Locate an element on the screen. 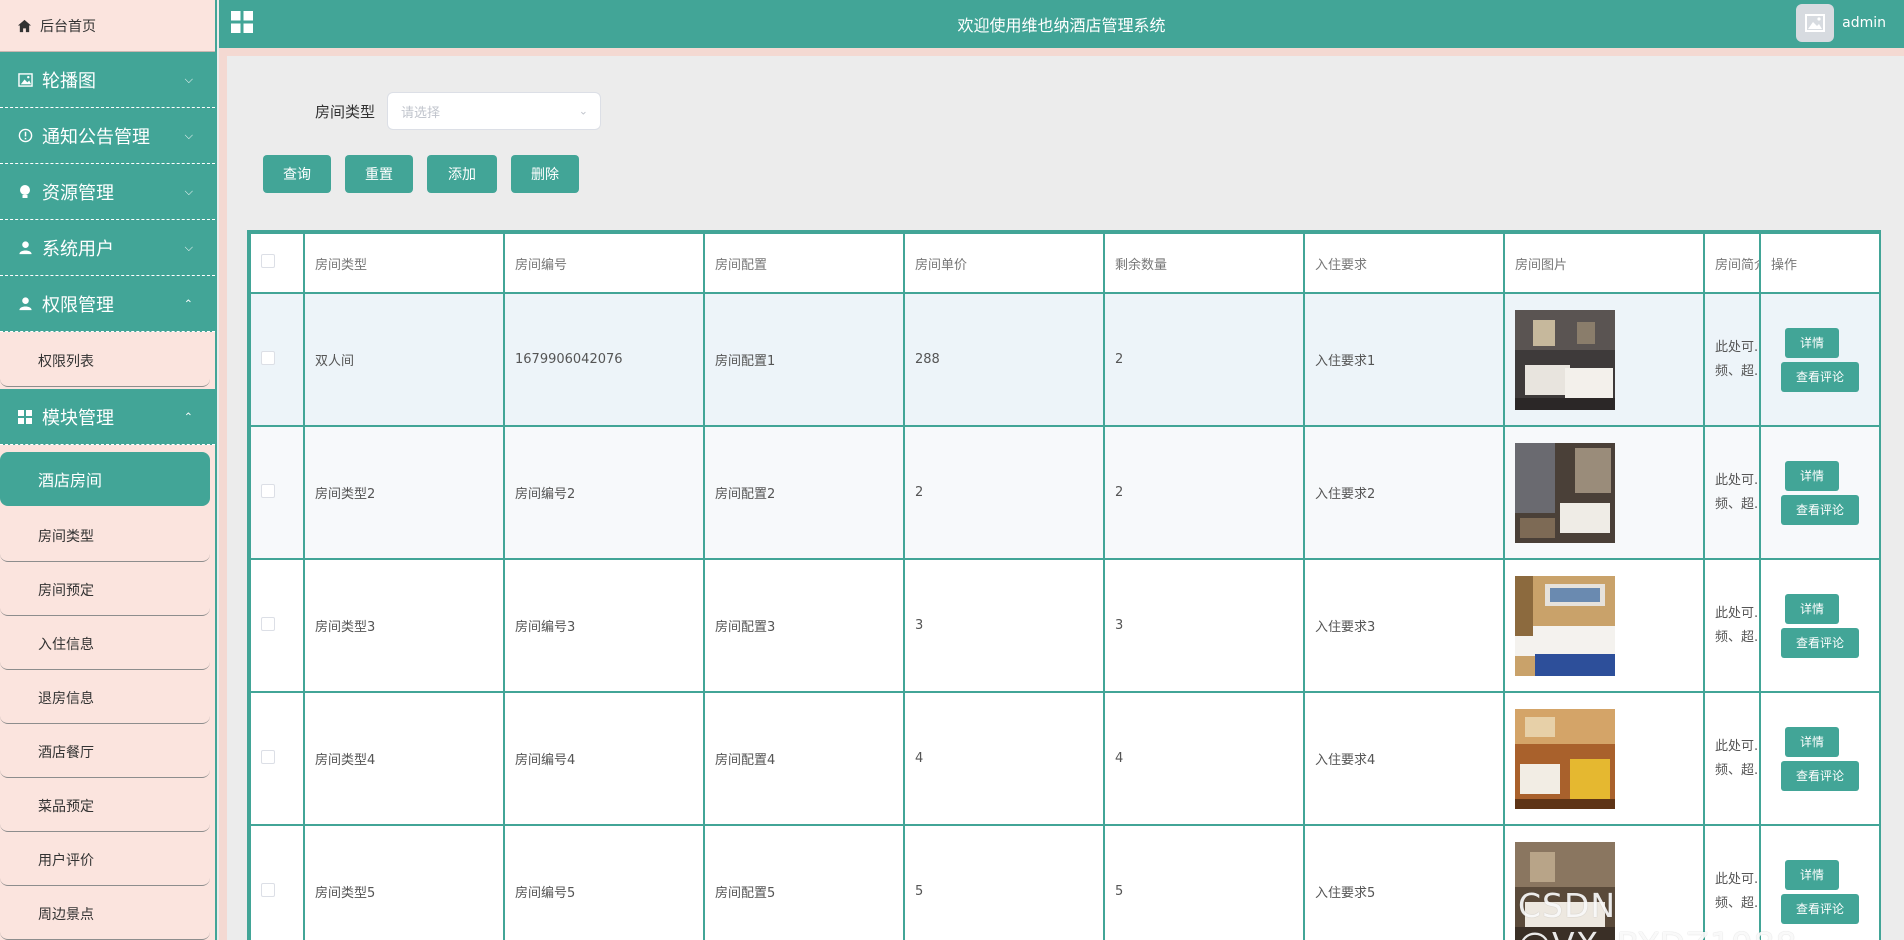  sidebar-item-hotel-rooms: 酒店房间 is located at coordinates (105, 479).